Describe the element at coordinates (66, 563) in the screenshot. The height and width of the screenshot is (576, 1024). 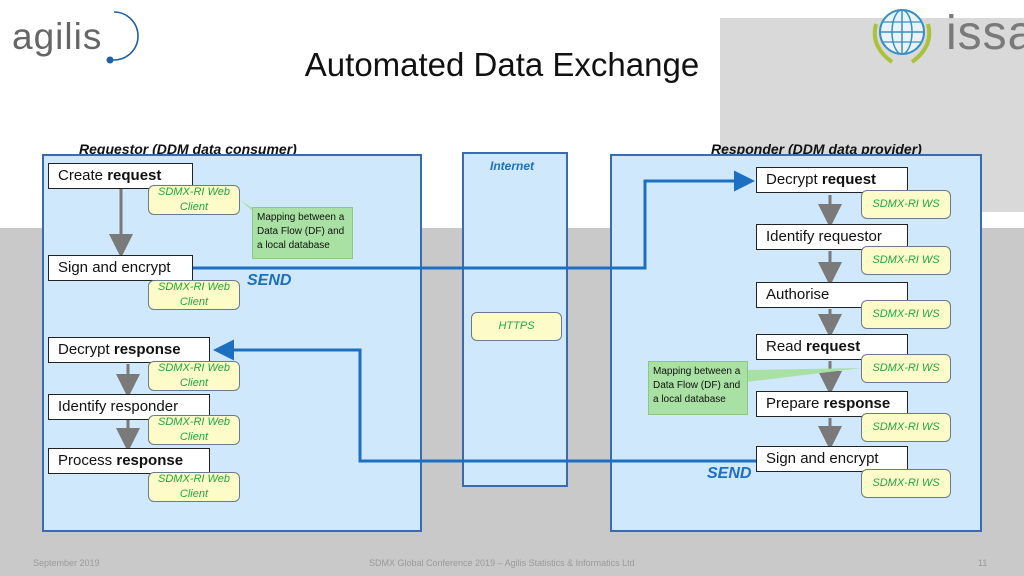
I see `footer-date: September 2019` at that location.